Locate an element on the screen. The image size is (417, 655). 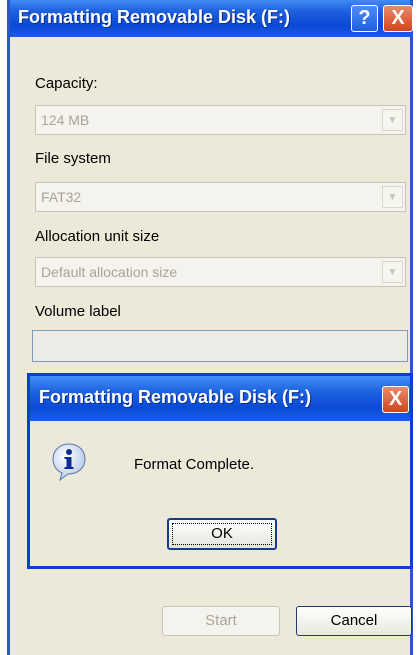
volume-label-input is located at coordinates (220, 346).